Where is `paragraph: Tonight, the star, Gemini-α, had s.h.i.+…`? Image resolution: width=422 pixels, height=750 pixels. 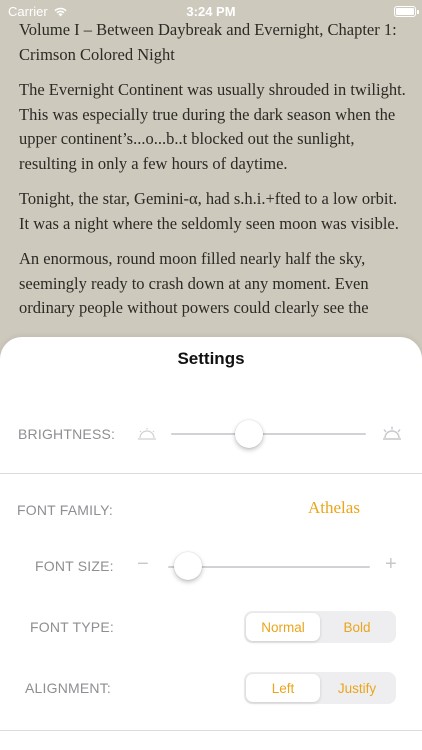 paragraph: Tonight, the star, Gemini-α, had s.h.i.+… is located at coordinates (209, 211).